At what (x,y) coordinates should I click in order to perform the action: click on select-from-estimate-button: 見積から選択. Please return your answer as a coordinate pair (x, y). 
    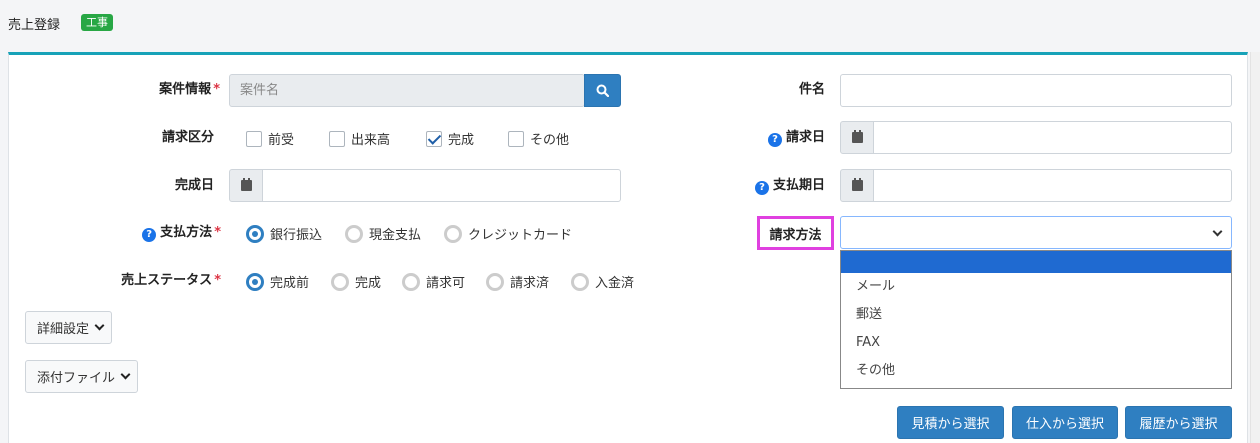
    Looking at the image, I should click on (950, 422).